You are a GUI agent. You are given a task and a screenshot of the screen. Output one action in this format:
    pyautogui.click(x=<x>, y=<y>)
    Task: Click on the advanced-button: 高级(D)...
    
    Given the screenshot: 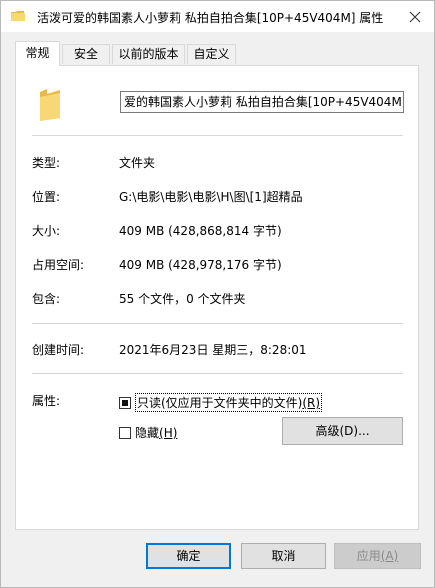 What is the action you would take?
    pyautogui.click(x=342, y=431)
    